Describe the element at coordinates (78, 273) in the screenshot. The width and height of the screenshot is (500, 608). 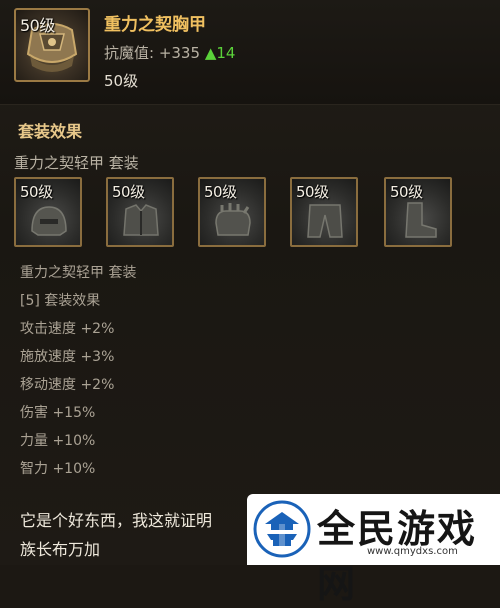
I see `set-bonus-line: 重力之契轻甲 套装` at that location.